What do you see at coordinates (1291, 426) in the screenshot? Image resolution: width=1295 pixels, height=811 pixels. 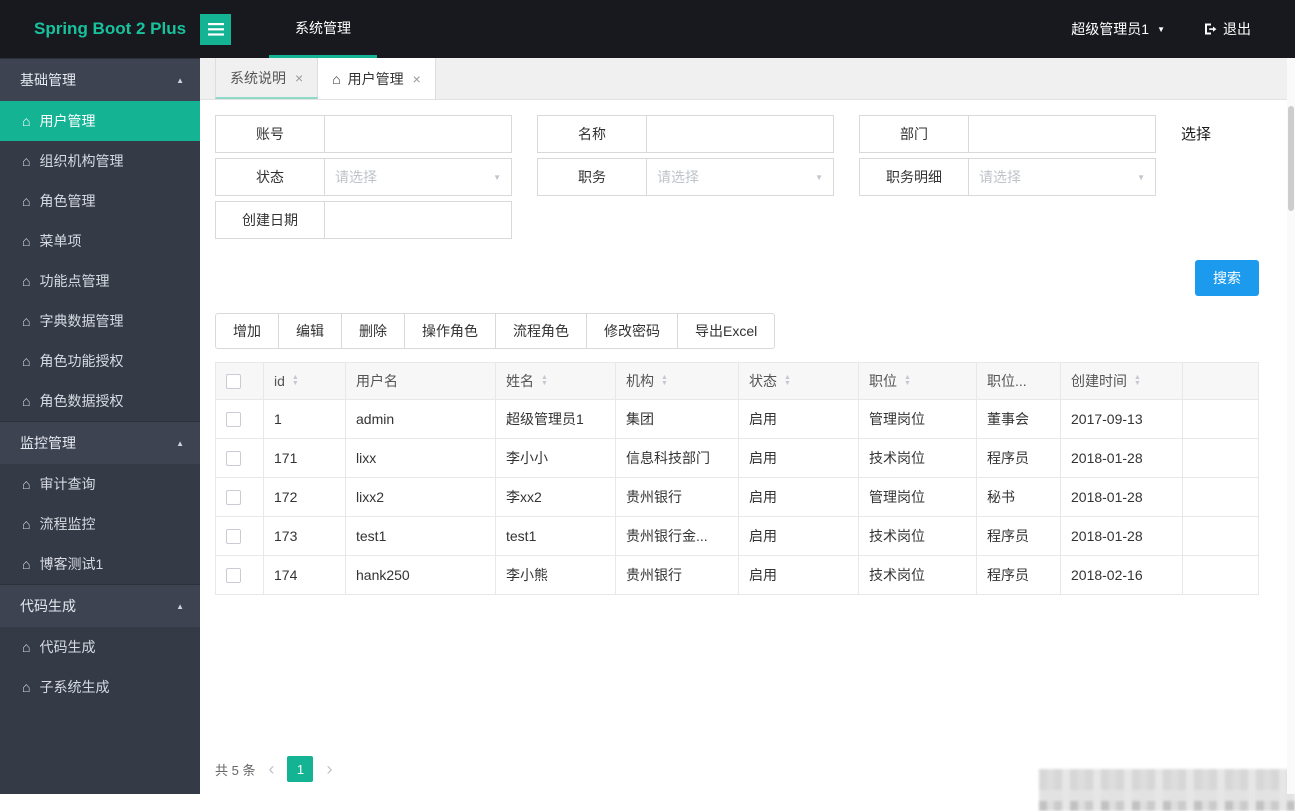 I see `scrollbar-track` at bounding box center [1291, 426].